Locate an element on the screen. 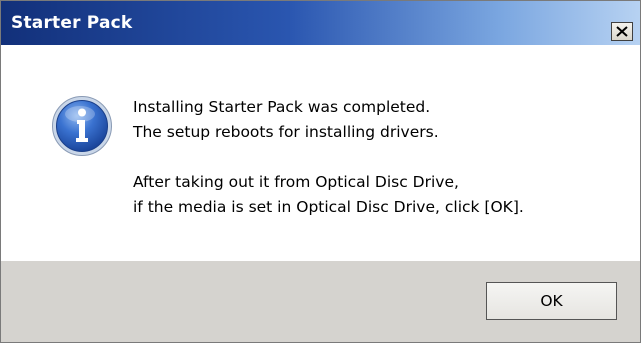 The image size is (641, 343). ok-button: OK is located at coordinates (551, 301).